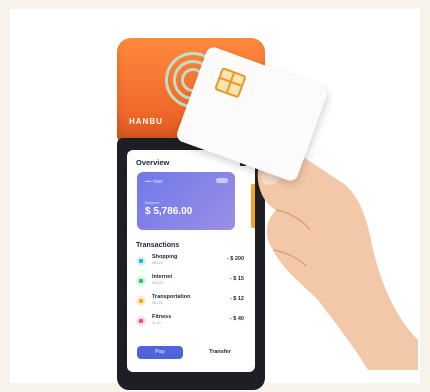 This screenshot has height=392, width=430. Describe the element at coordinates (236, 299) in the screenshot. I see `transaction-amount: - $ 12` at that location.